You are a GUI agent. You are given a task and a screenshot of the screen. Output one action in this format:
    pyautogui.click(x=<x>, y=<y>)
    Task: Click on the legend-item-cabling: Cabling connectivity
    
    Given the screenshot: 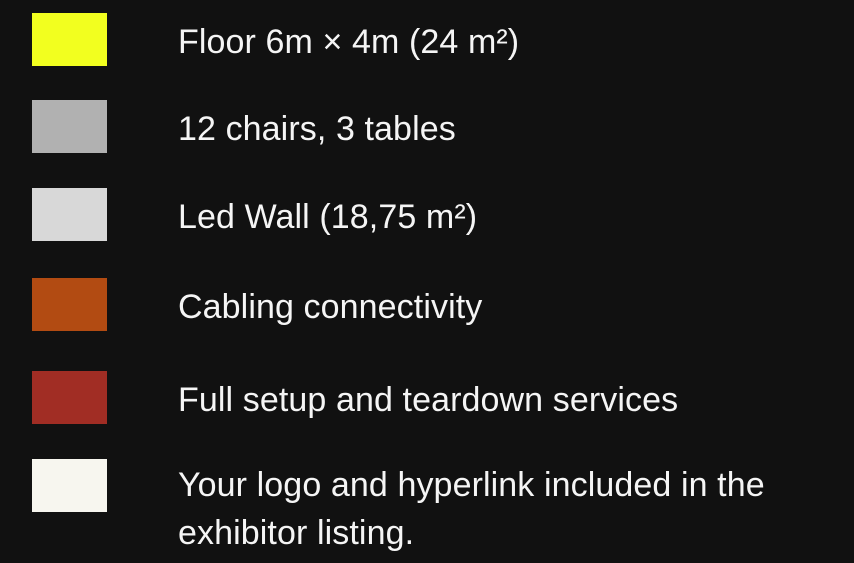 What is the action you would take?
    pyautogui.click(x=427, y=308)
    